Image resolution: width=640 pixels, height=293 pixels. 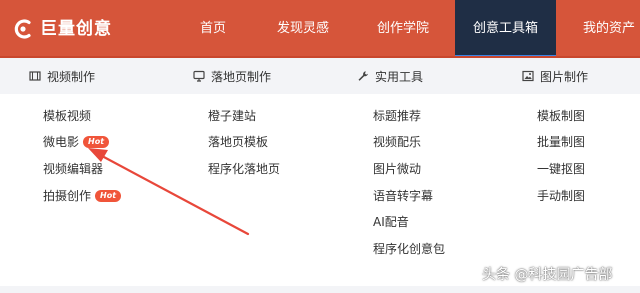 I want to click on menu-item-ai-voice: AI配音, so click(x=391, y=222).